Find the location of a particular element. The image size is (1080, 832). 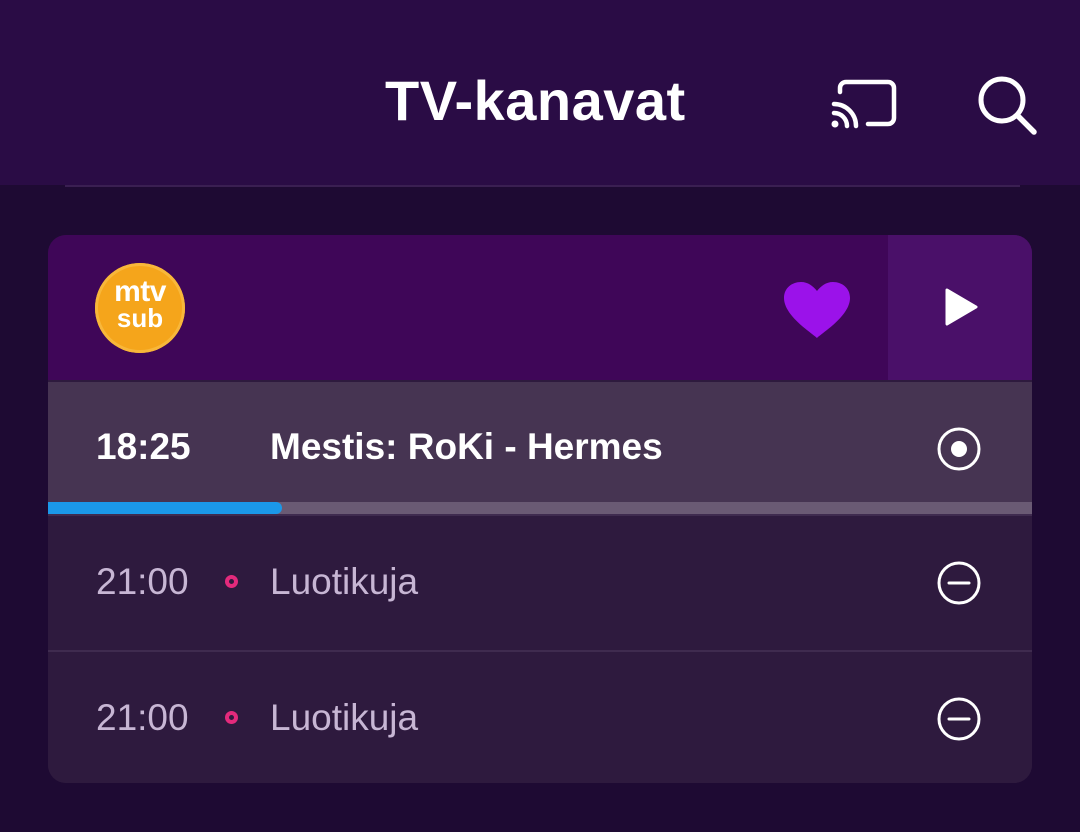

program-progress-fill is located at coordinates (165, 508).